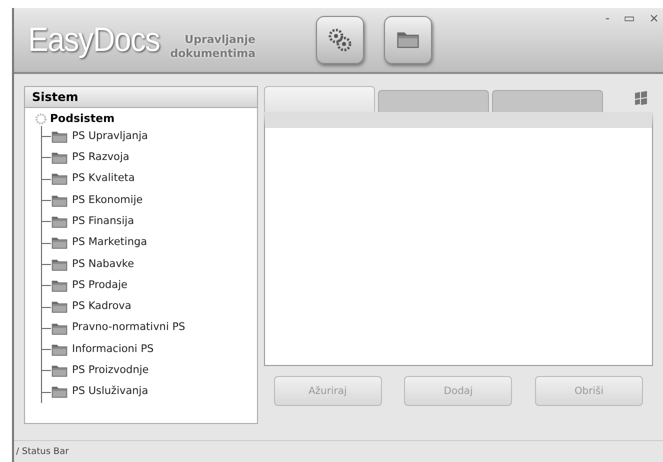 Image resolution: width=663 pixels, height=462 pixels. I want to click on spinner-icon, so click(41, 119).